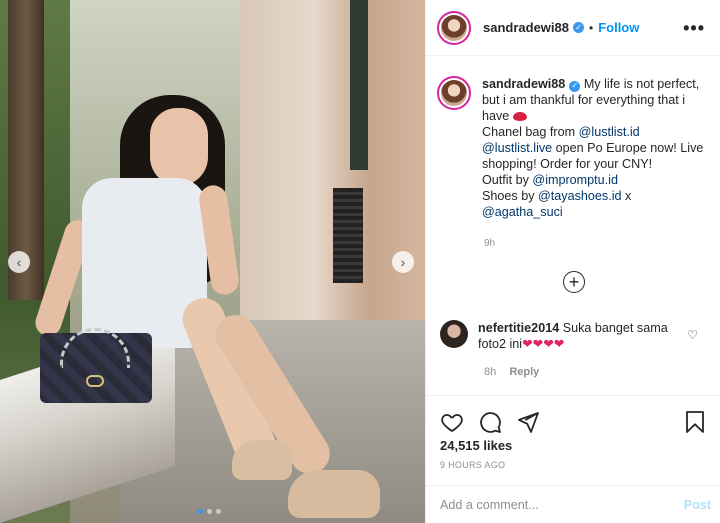 The image size is (720, 523). Describe the element at coordinates (523, 84) in the screenshot. I see `caption-username: sandradewi88` at that location.